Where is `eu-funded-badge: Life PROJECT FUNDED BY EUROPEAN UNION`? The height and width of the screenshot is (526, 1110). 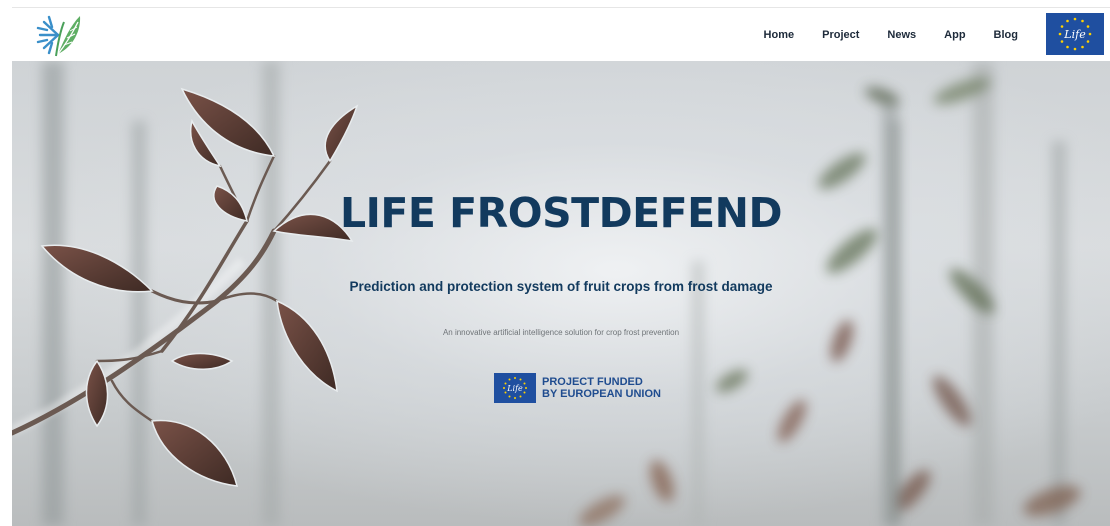 eu-funded-badge: Life PROJECT FUNDED BY EUROPEAN UNION is located at coordinates (577, 388).